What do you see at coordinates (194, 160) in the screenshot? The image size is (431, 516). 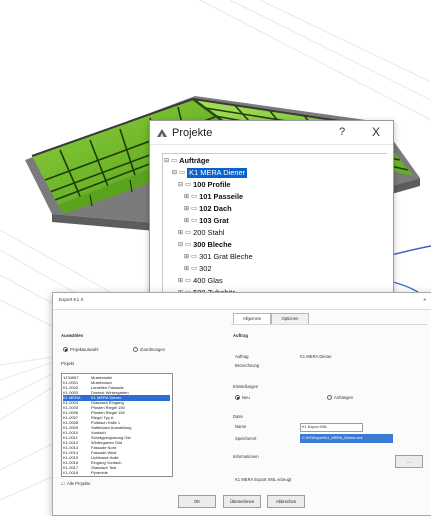 I see `tree-node-label: Aufträge` at bounding box center [194, 160].